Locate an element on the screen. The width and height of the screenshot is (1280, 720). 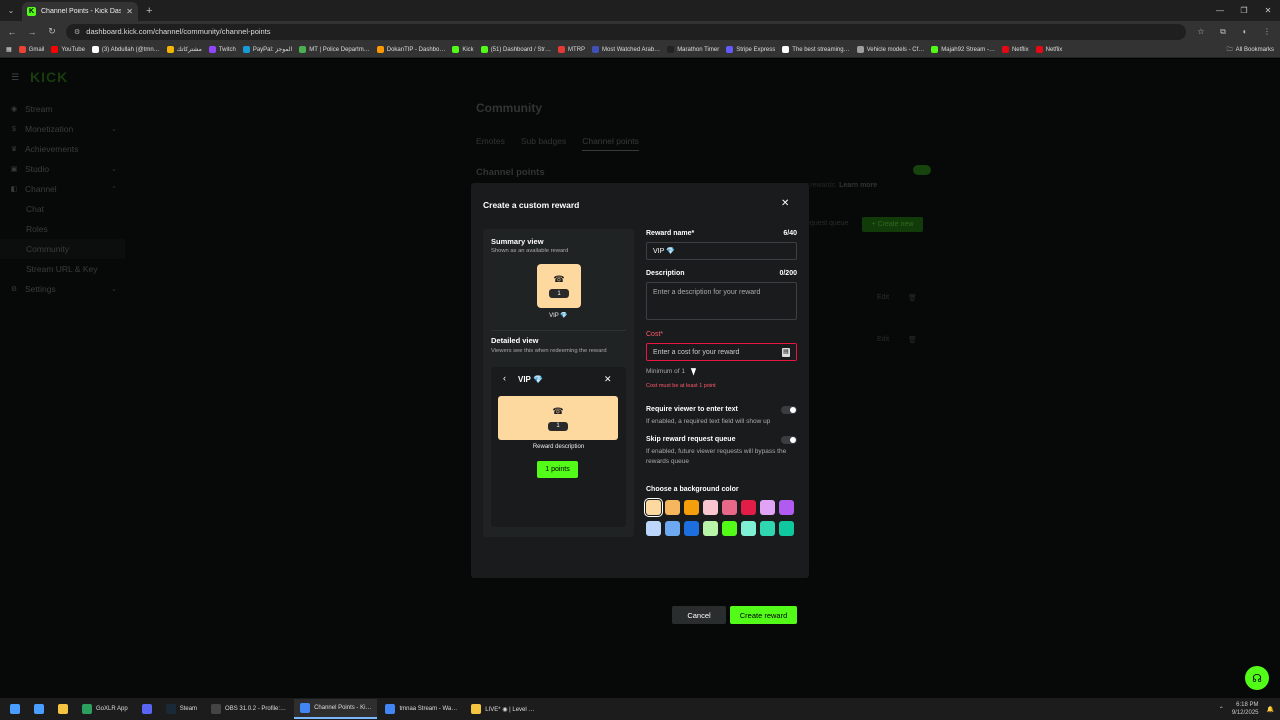
sidebar-item-channel: ◧ Channel ⌃ is located at coordinates (62, 189).